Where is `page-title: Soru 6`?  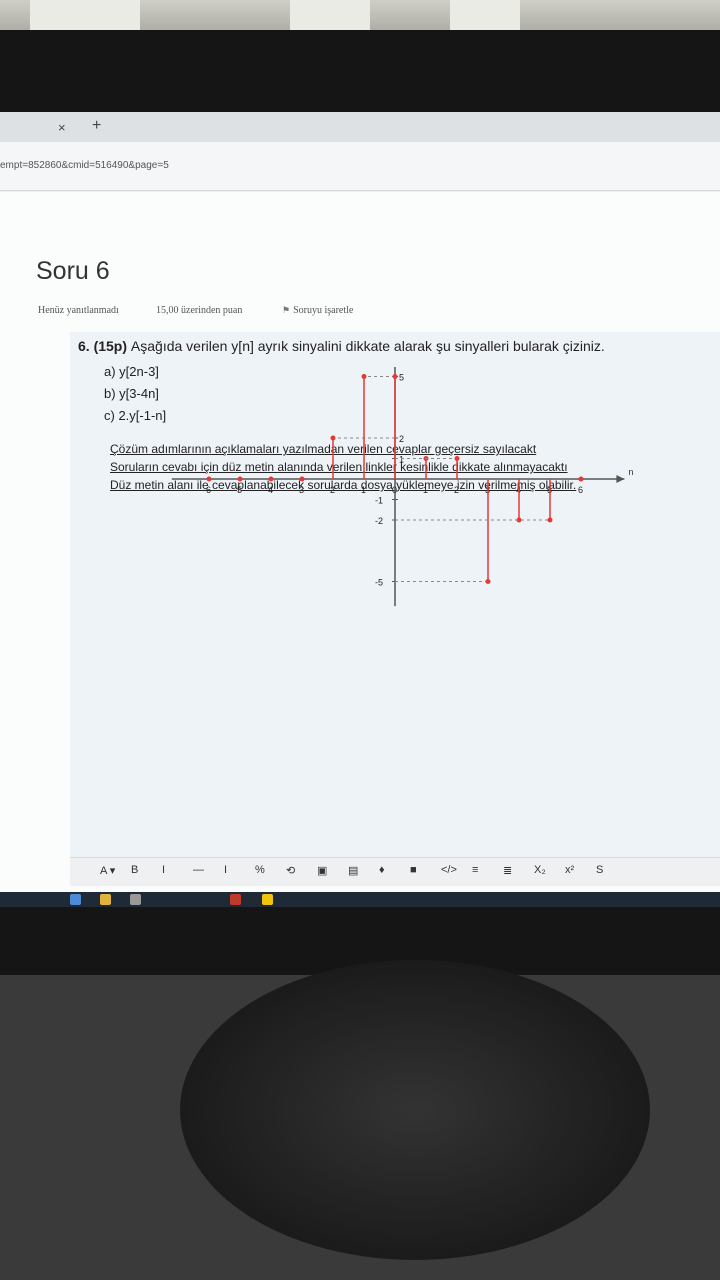
page-title: Soru 6 is located at coordinates (73, 271).